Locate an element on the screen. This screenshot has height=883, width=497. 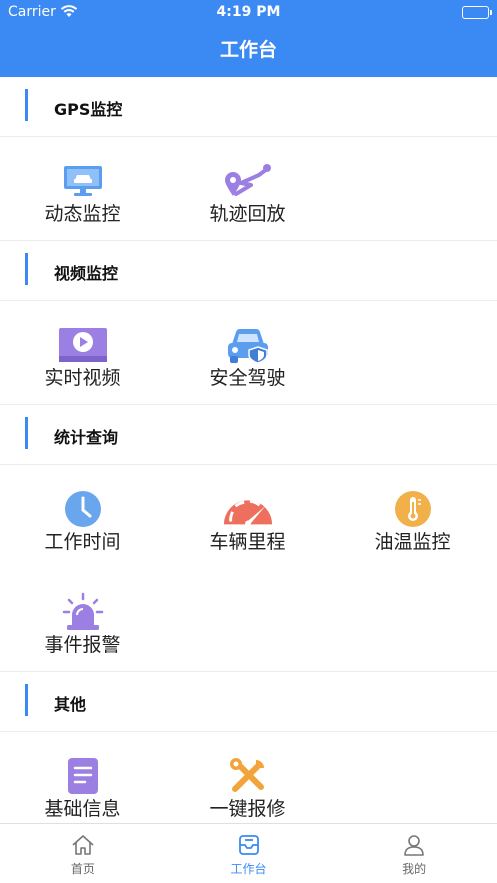
tile-basic-info: 基础信息 is located at coordinates (82, 777).